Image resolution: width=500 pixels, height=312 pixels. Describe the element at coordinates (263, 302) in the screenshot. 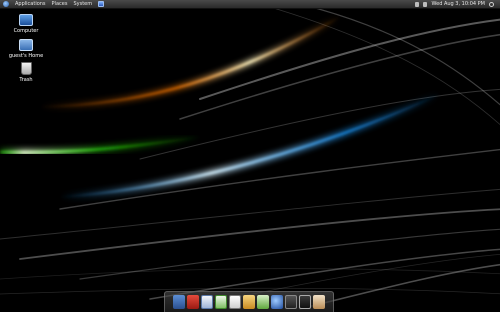

I see `checkbox-icon` at that location.